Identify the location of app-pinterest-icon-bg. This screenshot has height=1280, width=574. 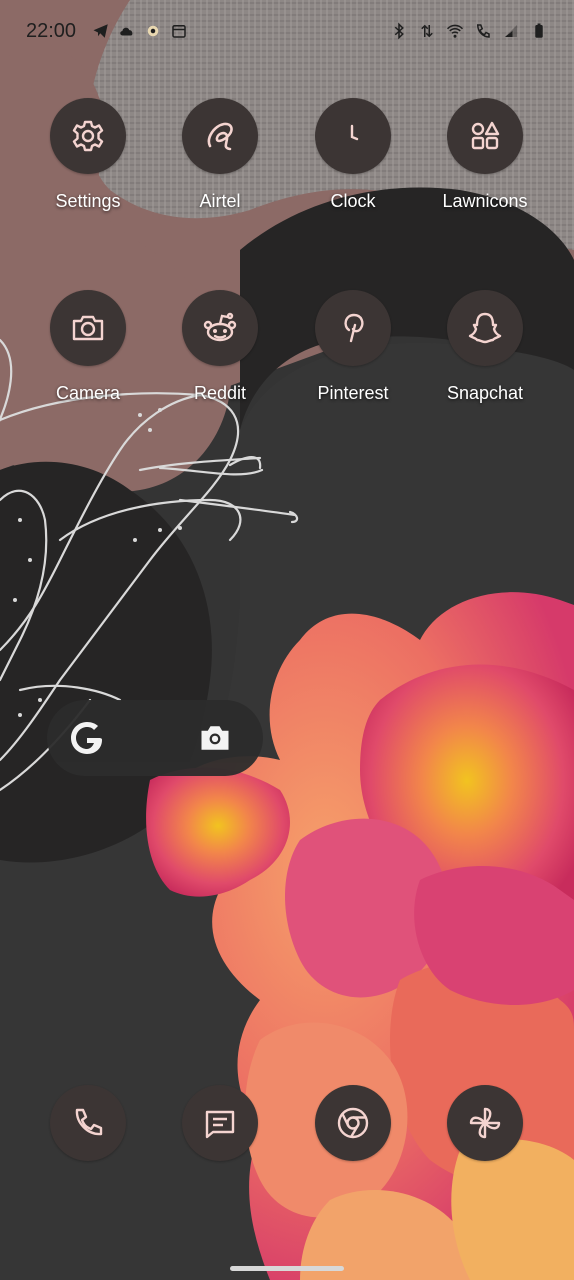
(353, 328).